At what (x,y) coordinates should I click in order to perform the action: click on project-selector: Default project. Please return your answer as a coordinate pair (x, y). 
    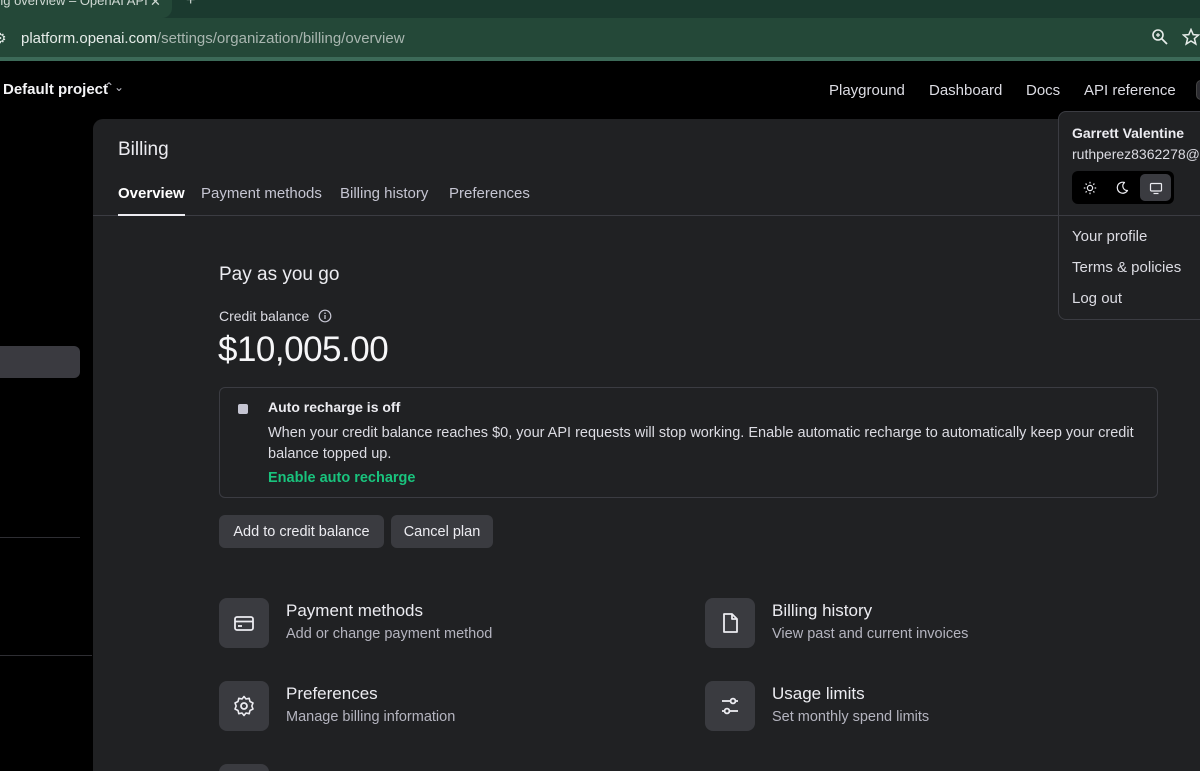
    Looking at the image, I should click on (55, 89).